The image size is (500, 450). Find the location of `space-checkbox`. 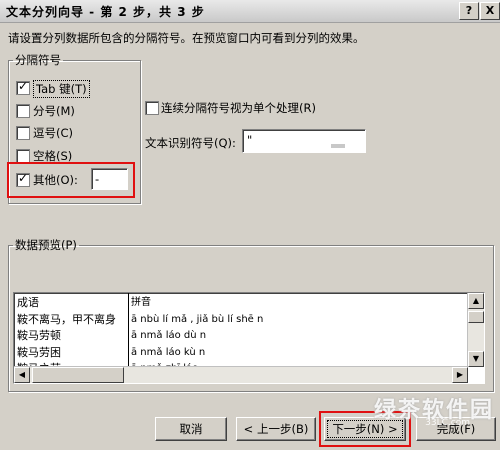

space-checkbox is located at coordinates (23, 156).